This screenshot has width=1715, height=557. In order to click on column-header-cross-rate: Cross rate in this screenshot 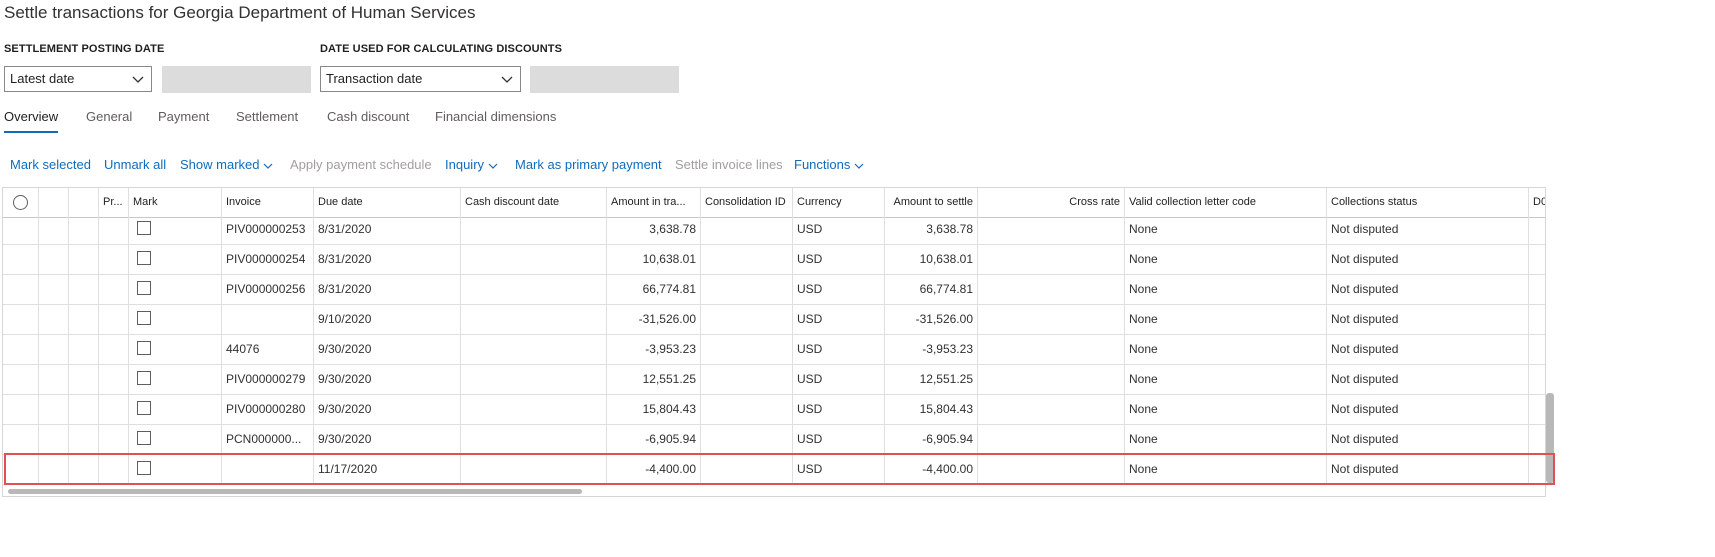, I will do `click(1051, 202)`.